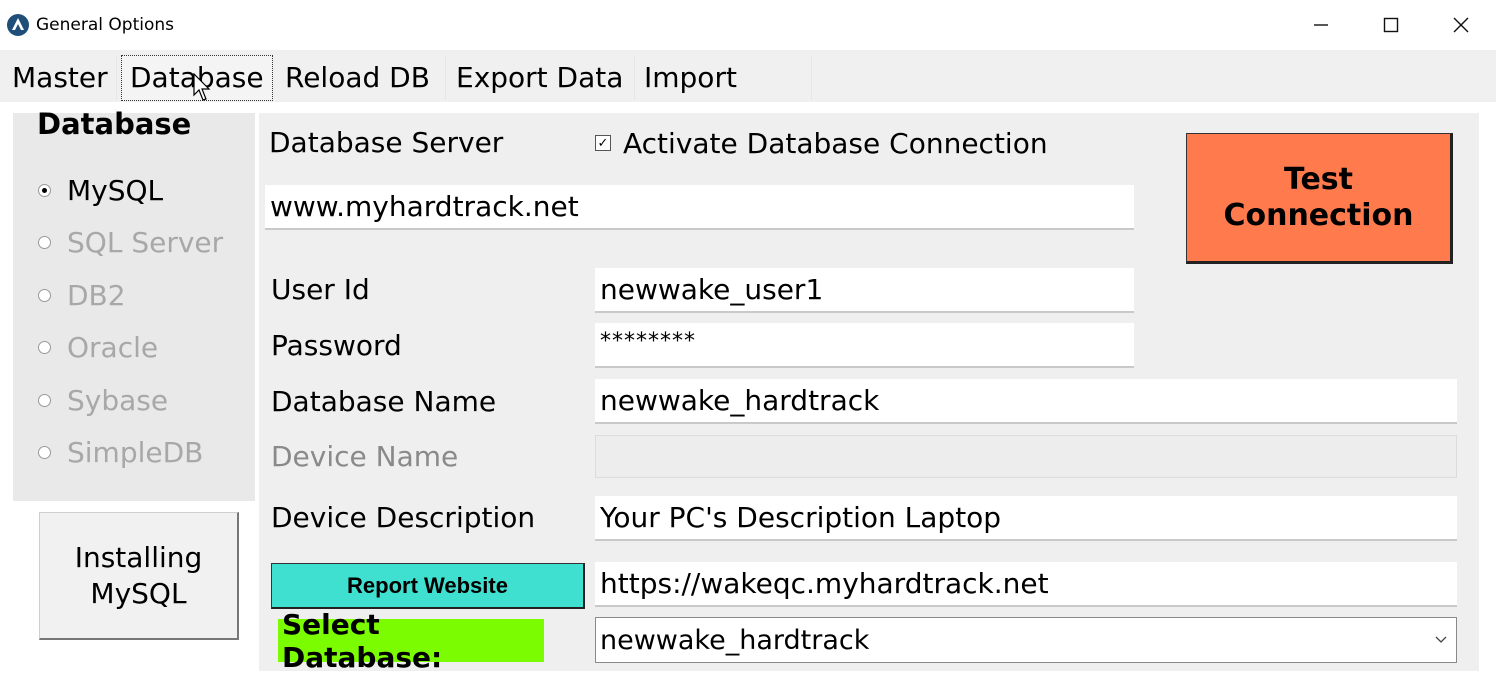  I want to click on close-button, so click(1461, 25).